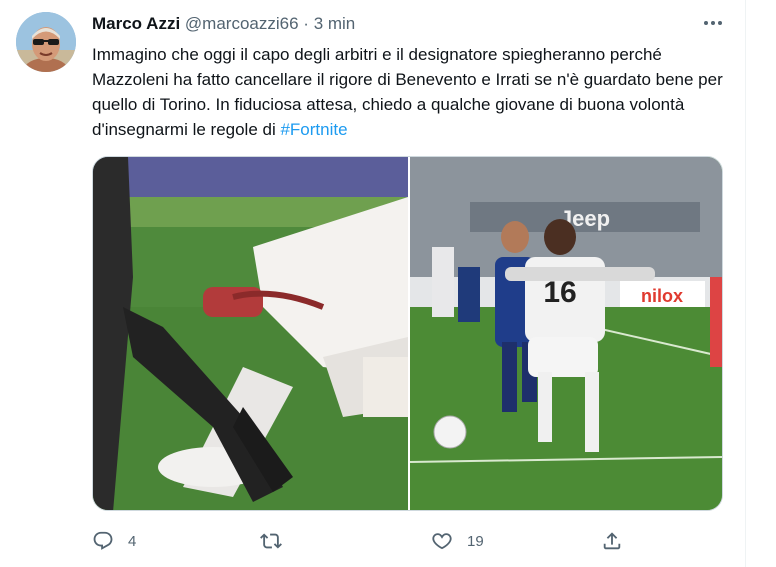 The image size is (776, 567). I want to click on avatar, so click(46, 42).